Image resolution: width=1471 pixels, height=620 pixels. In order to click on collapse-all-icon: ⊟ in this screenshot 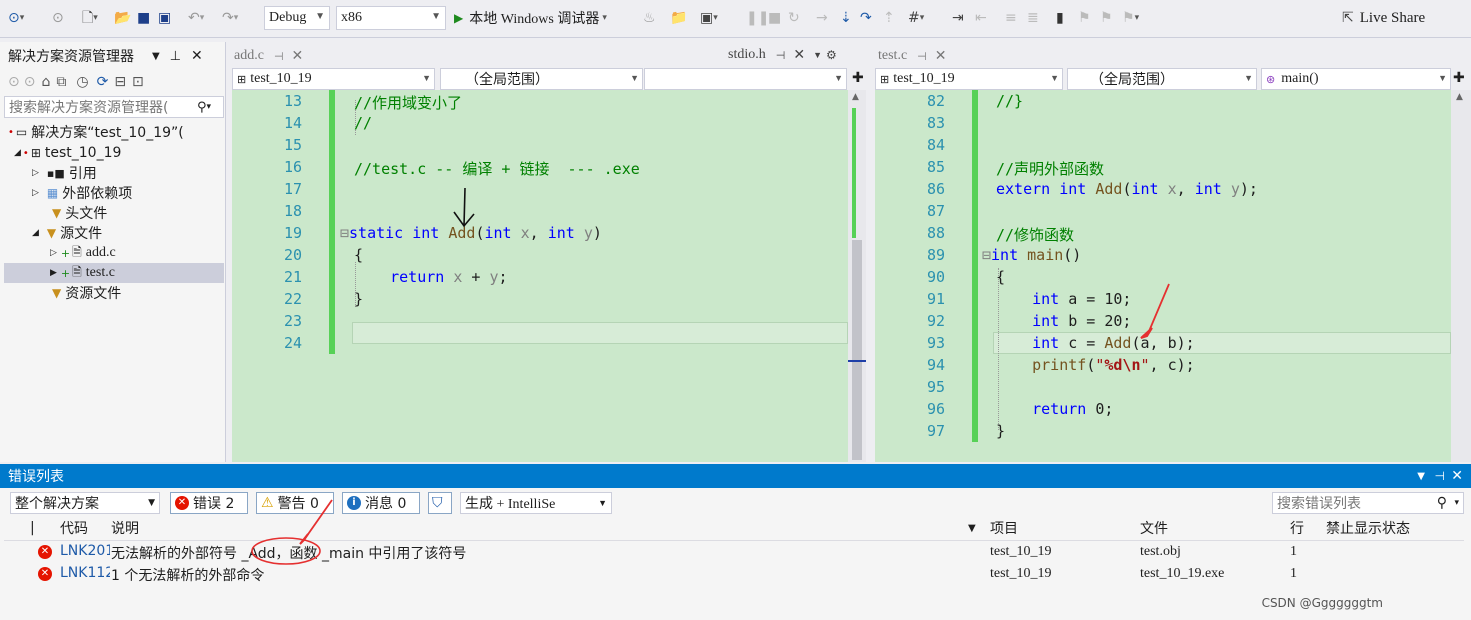, I will do `click(120, 82)`.